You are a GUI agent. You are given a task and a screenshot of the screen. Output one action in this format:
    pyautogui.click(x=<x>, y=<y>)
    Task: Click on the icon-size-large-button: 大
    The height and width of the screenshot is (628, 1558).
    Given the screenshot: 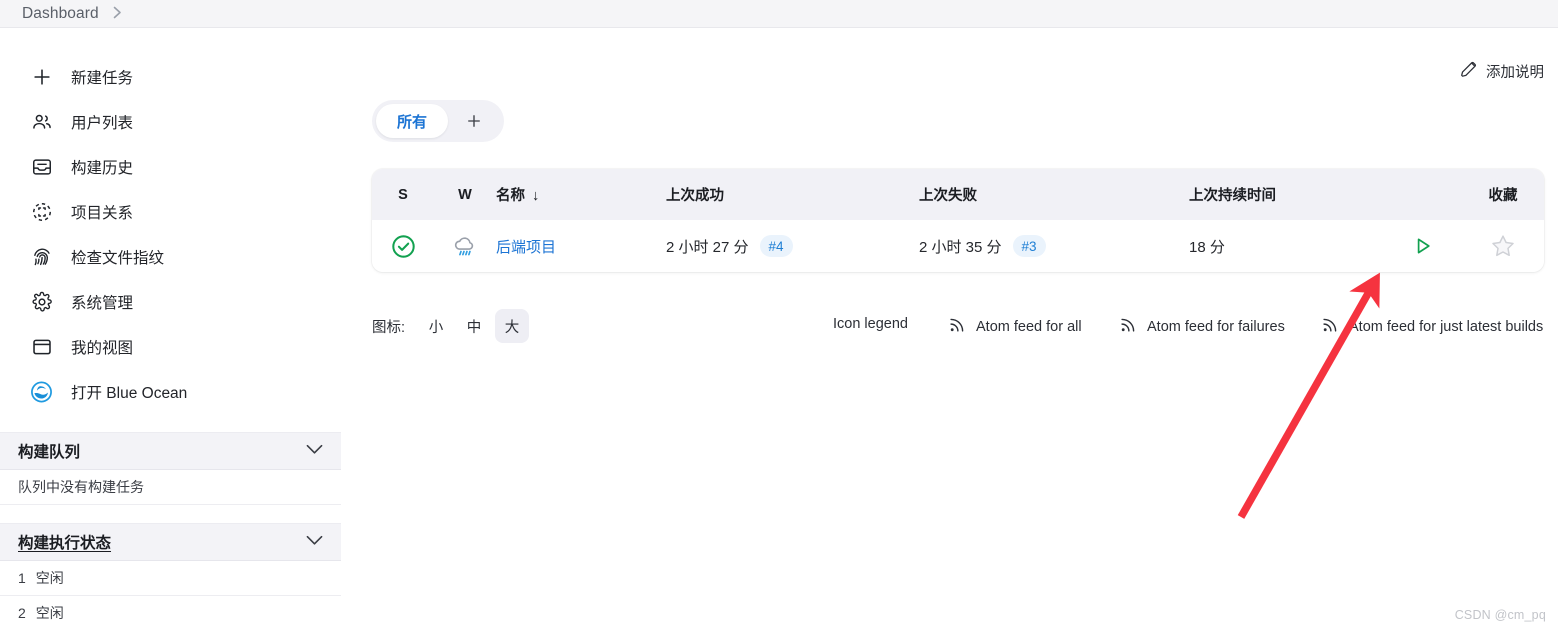 What is the action you would take?
    pyautogui.click(x=512, y=326)
    